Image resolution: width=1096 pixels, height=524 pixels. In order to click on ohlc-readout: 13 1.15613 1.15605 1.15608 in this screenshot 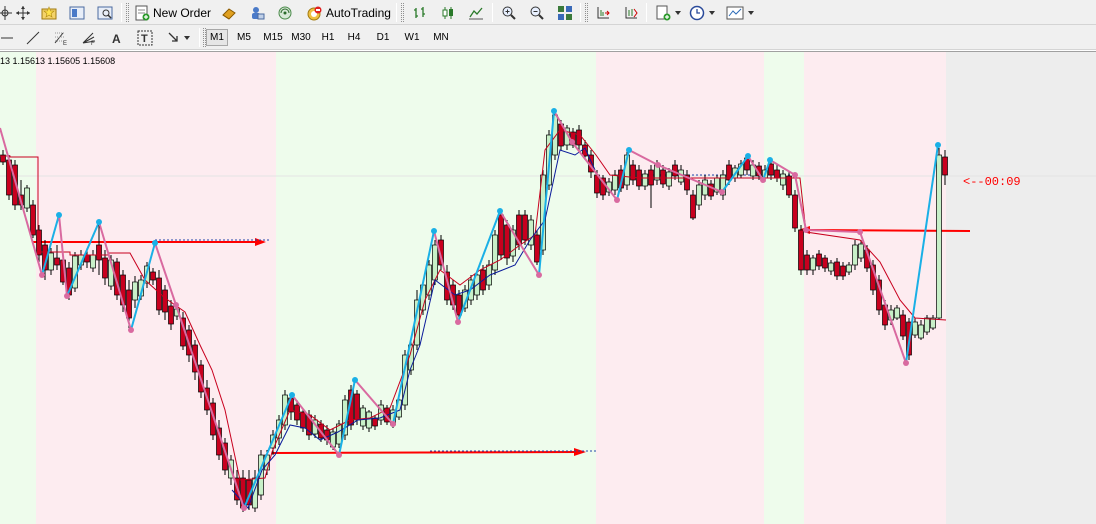, I will do `click(58, 61)`.